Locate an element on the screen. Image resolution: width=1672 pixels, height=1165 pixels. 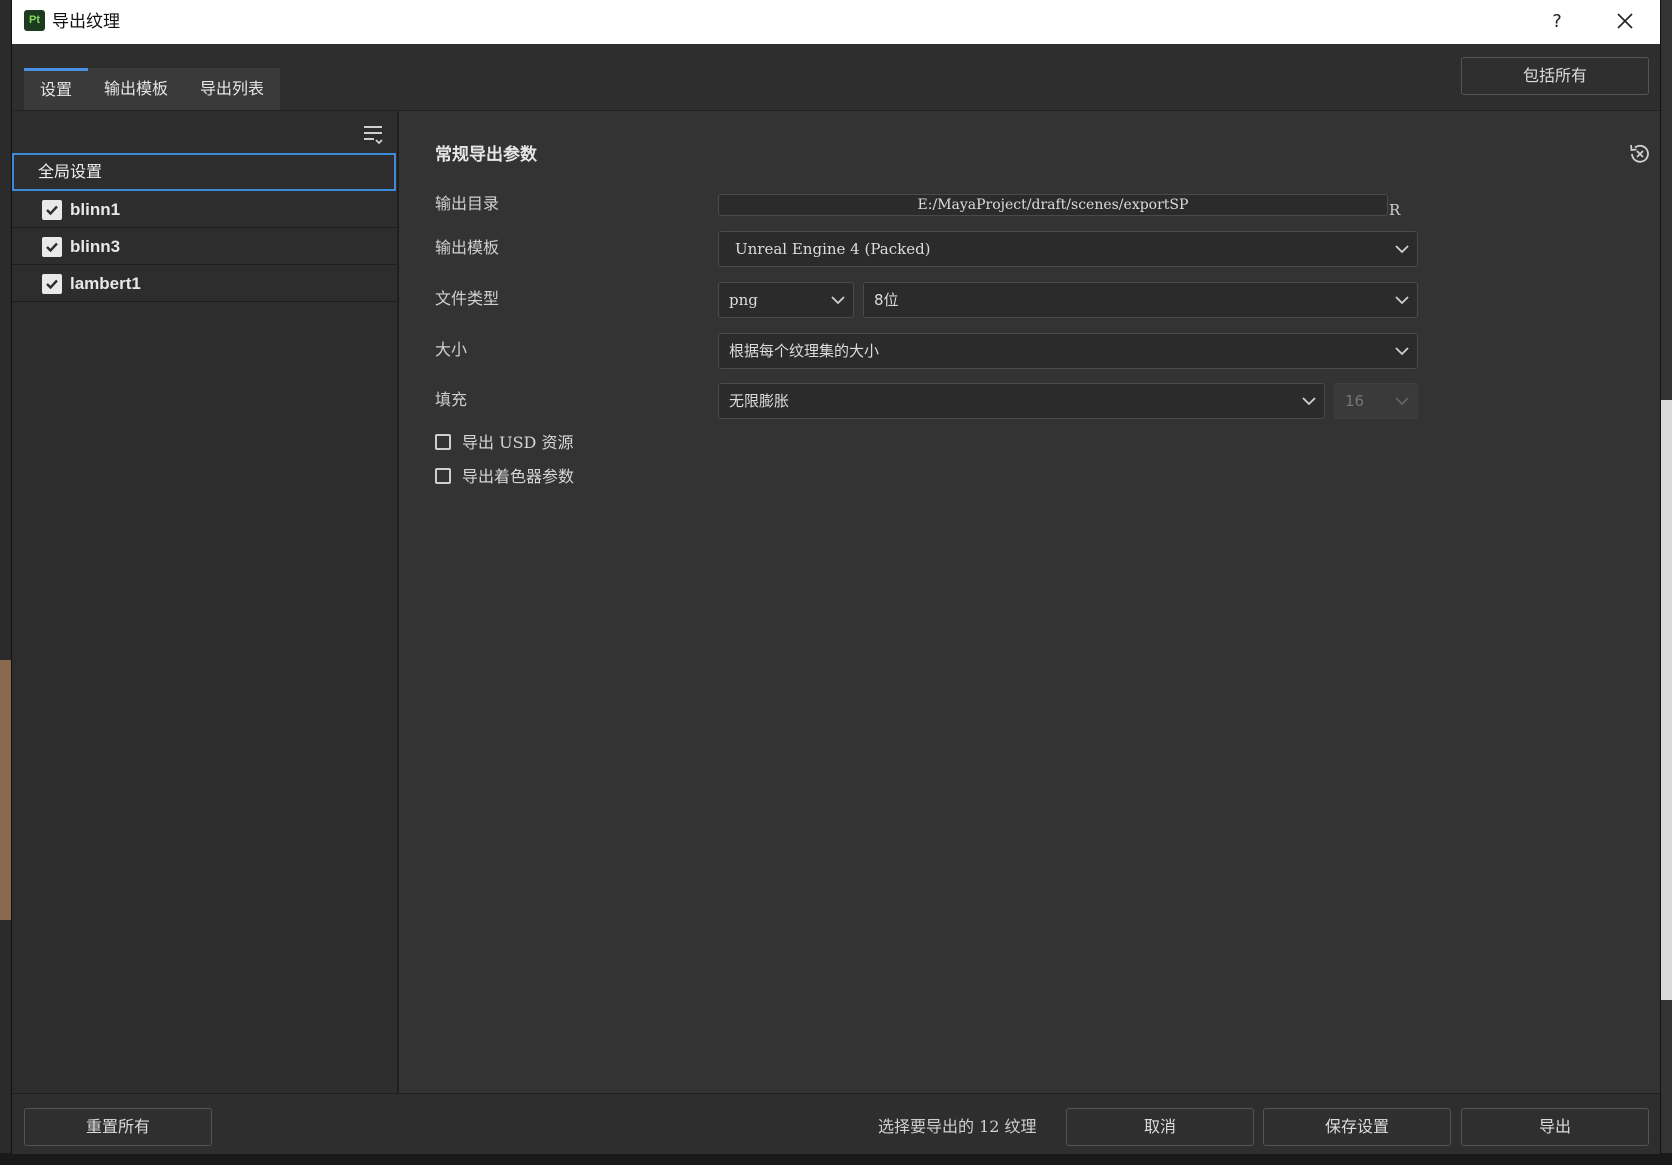
cancel-button: 取消 is located at coordinates (1160, 1127).